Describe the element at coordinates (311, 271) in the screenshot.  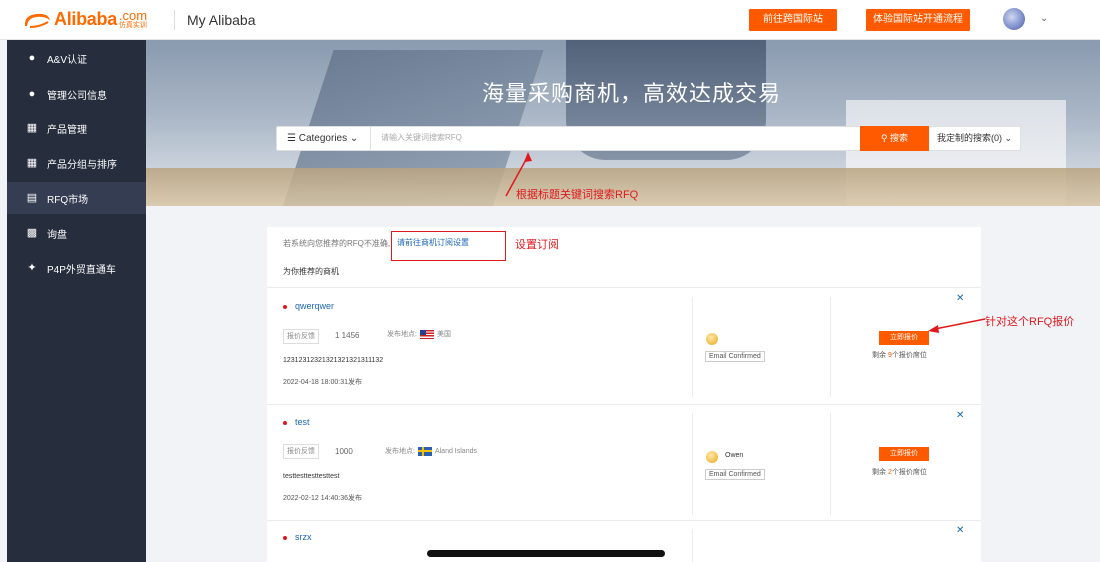
I see `recommended-title: 为你推荐的商机` at that location.